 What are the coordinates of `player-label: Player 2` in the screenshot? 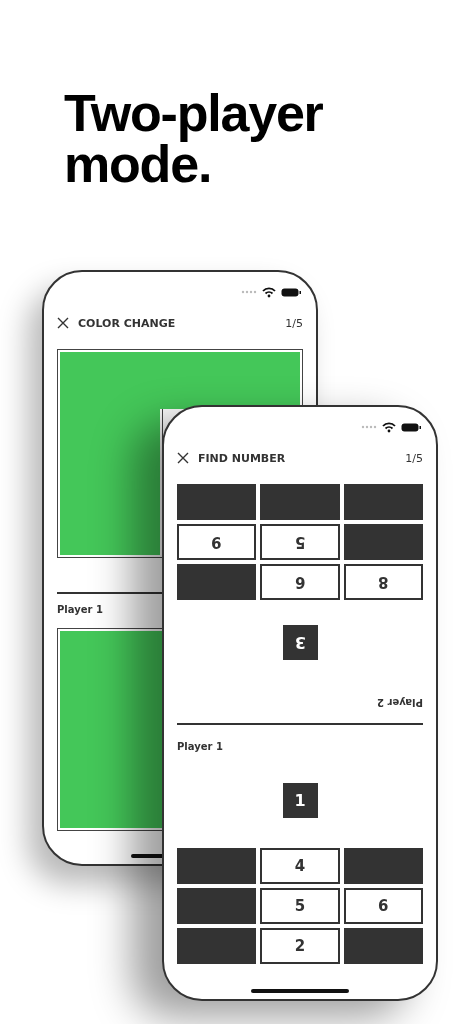 It's located at (400, 702).